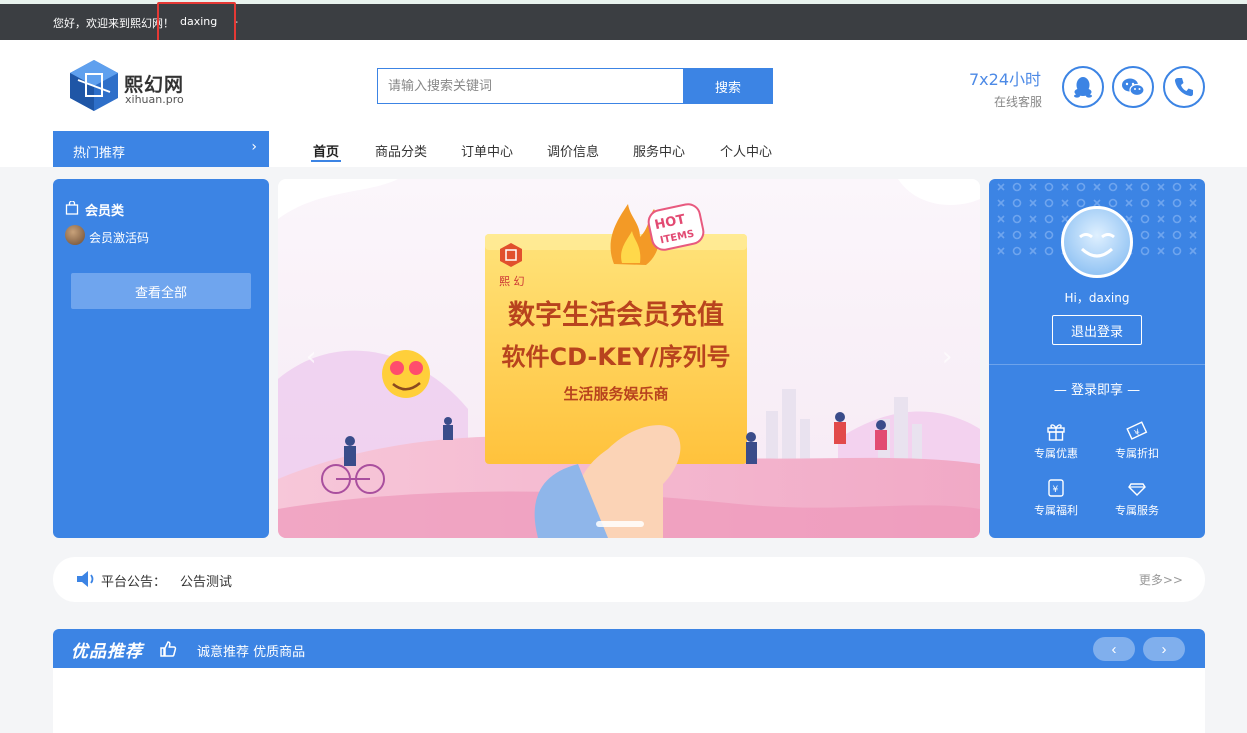 The height and width of the screenshot is (733, 1247). What do you see at coordinates (615, 357) in the screenshot?
I see `banner-subheadline: 软件CD-KEY/序列号` at bounding box center [615, 357].